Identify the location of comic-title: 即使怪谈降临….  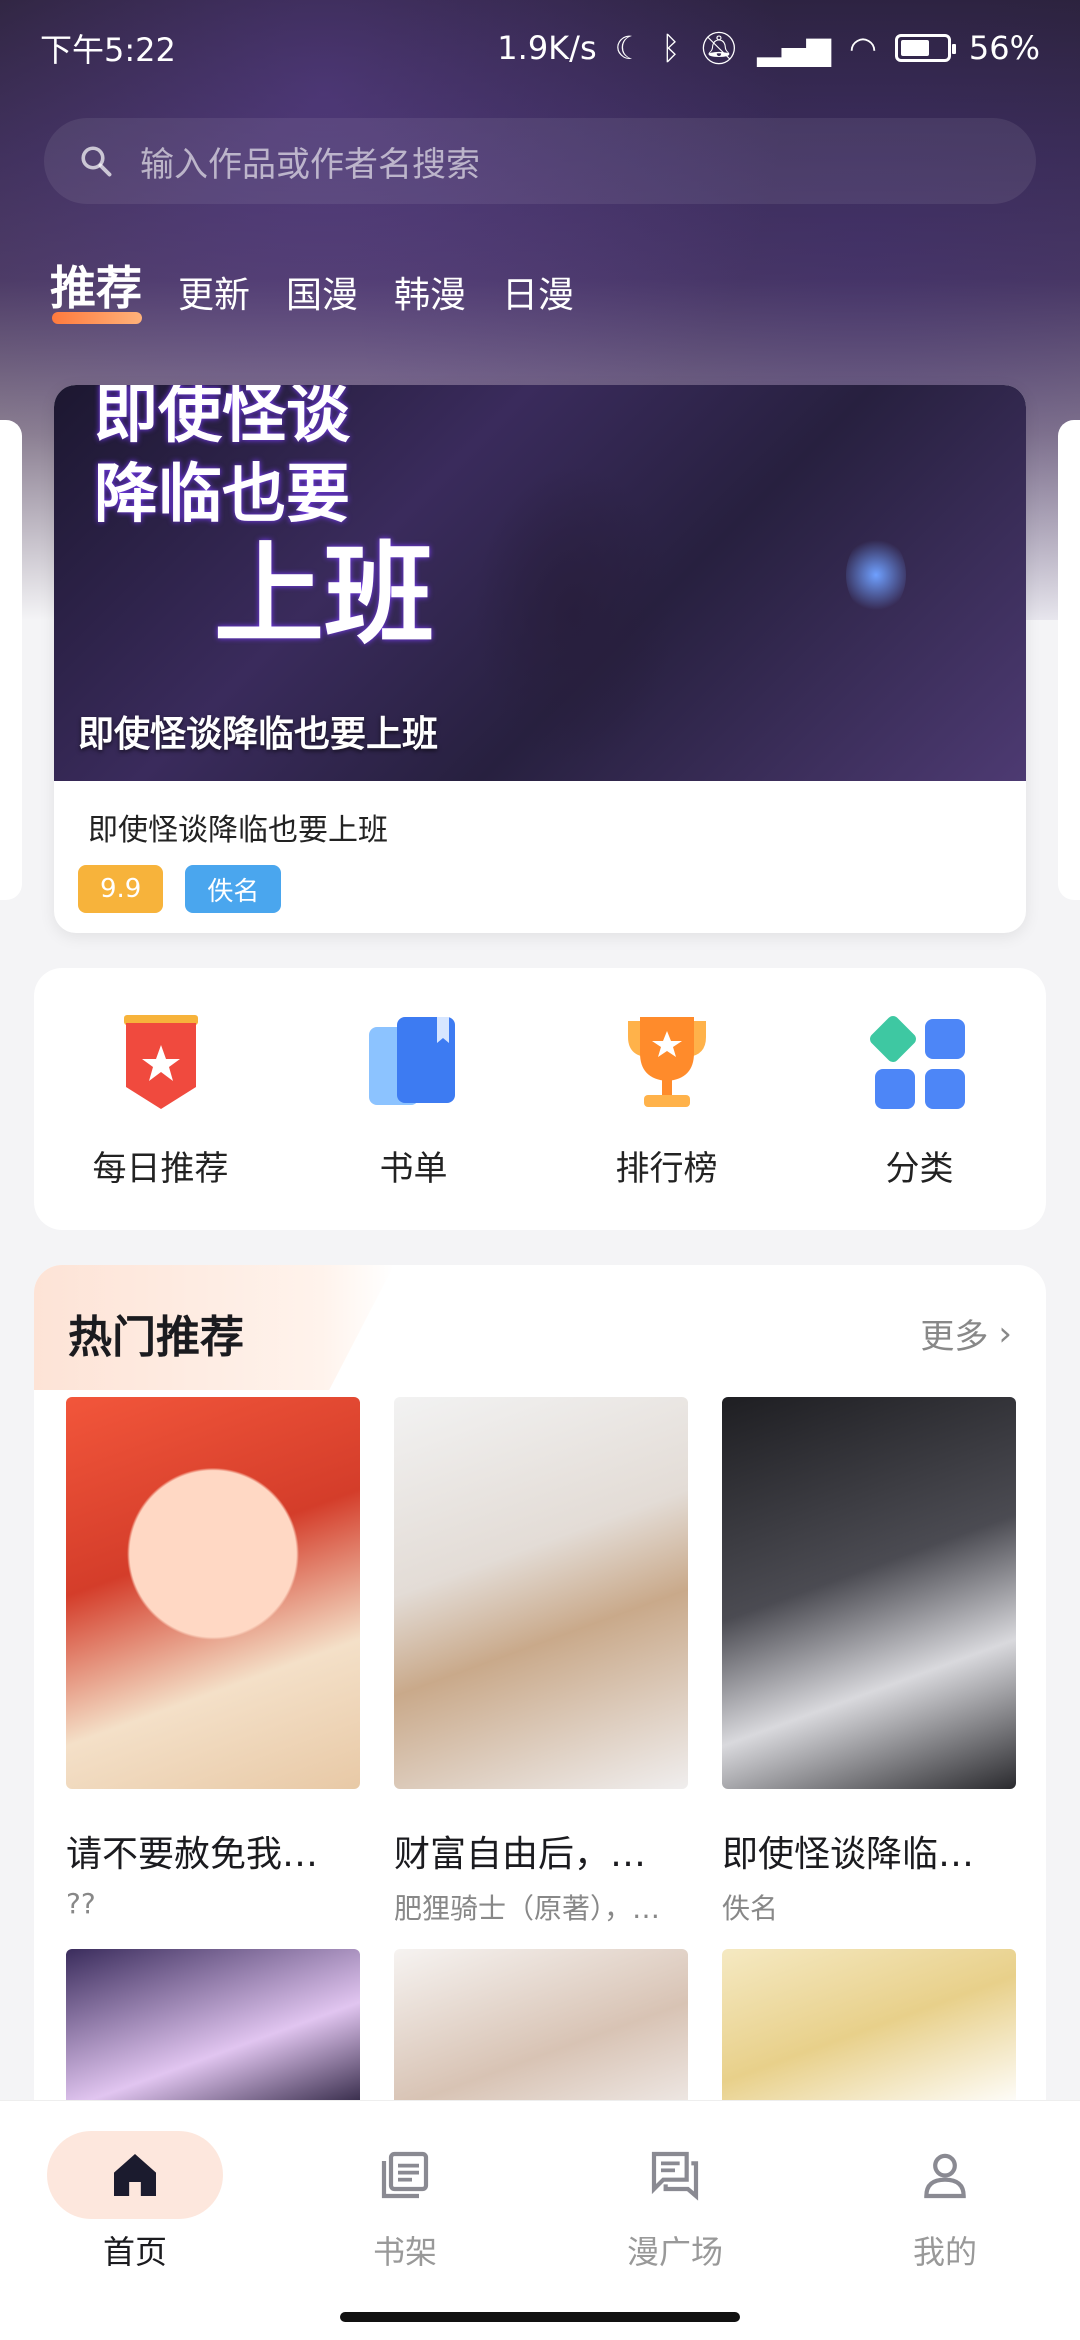
(848, 1854).